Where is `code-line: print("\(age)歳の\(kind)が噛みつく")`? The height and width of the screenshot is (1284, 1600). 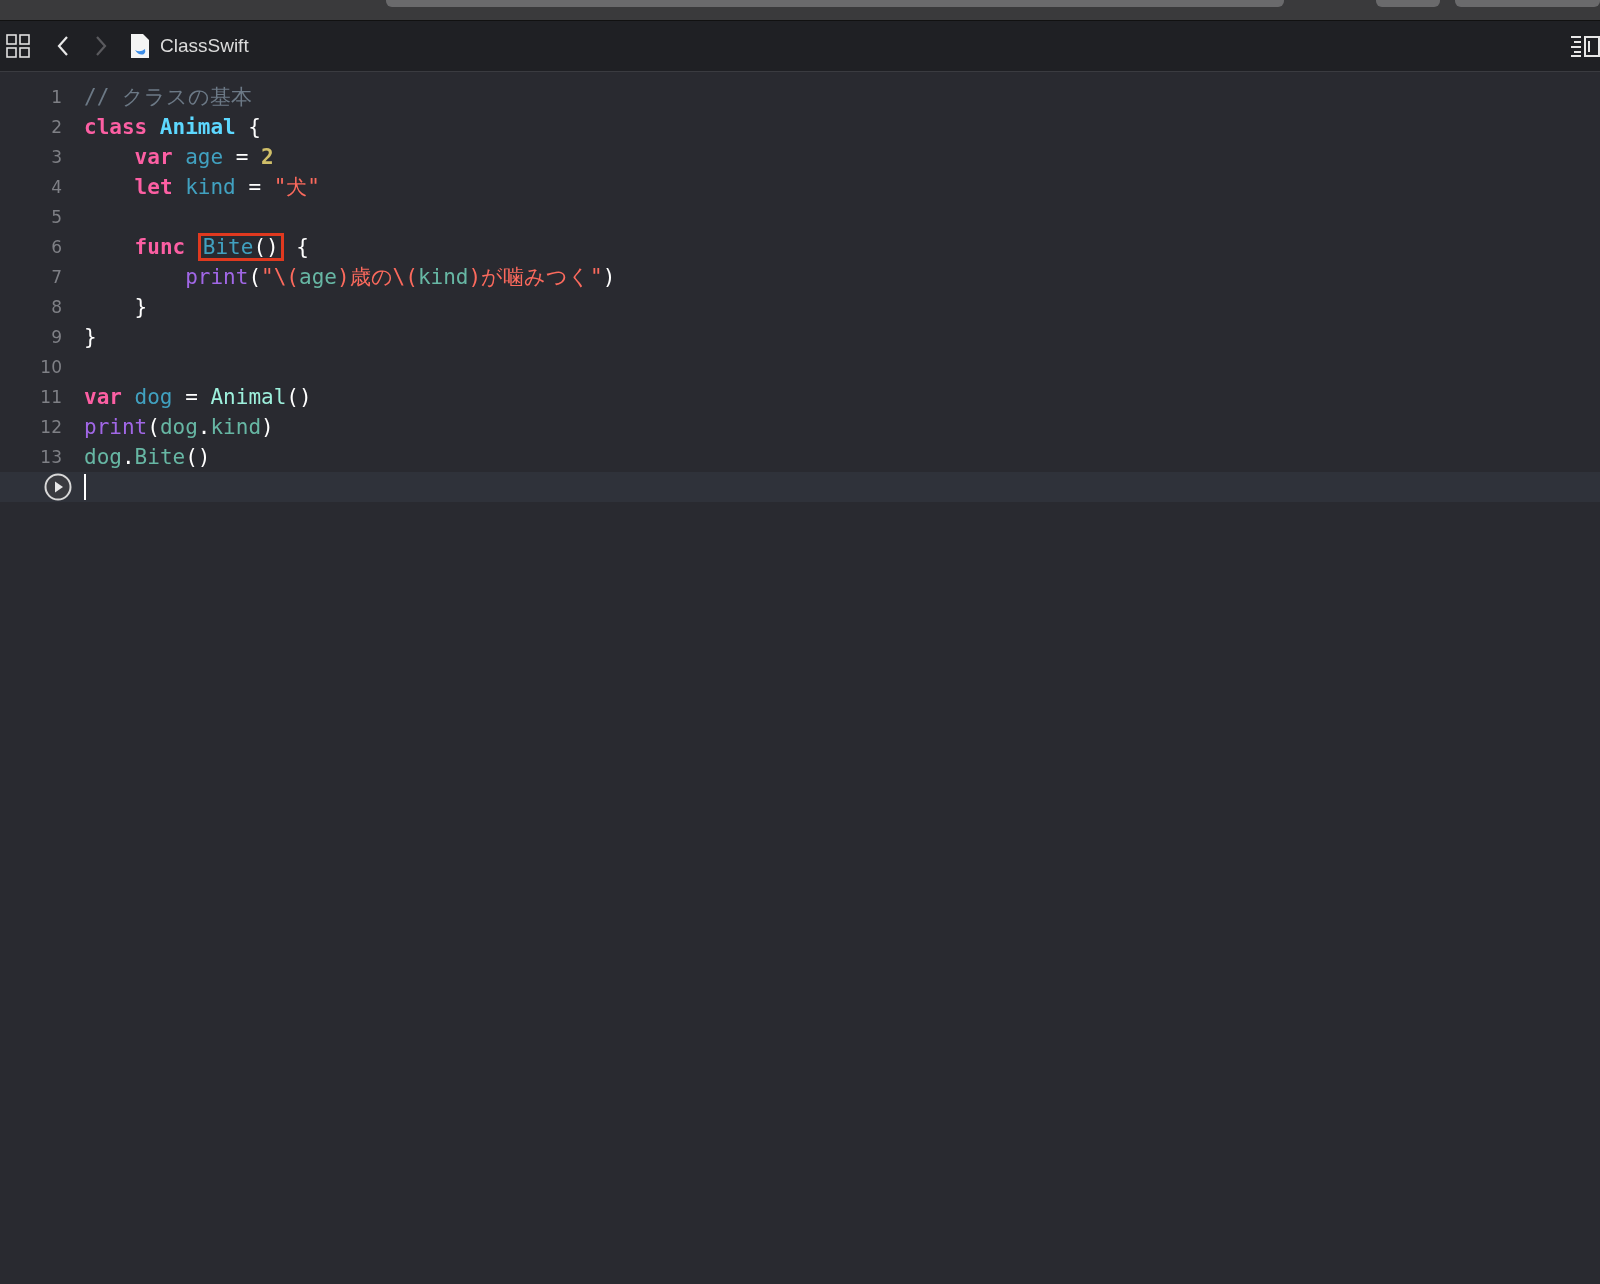 code-line: print("\(age)歳の\(kind)が噛みつく") is located at coordinates (400, 277).